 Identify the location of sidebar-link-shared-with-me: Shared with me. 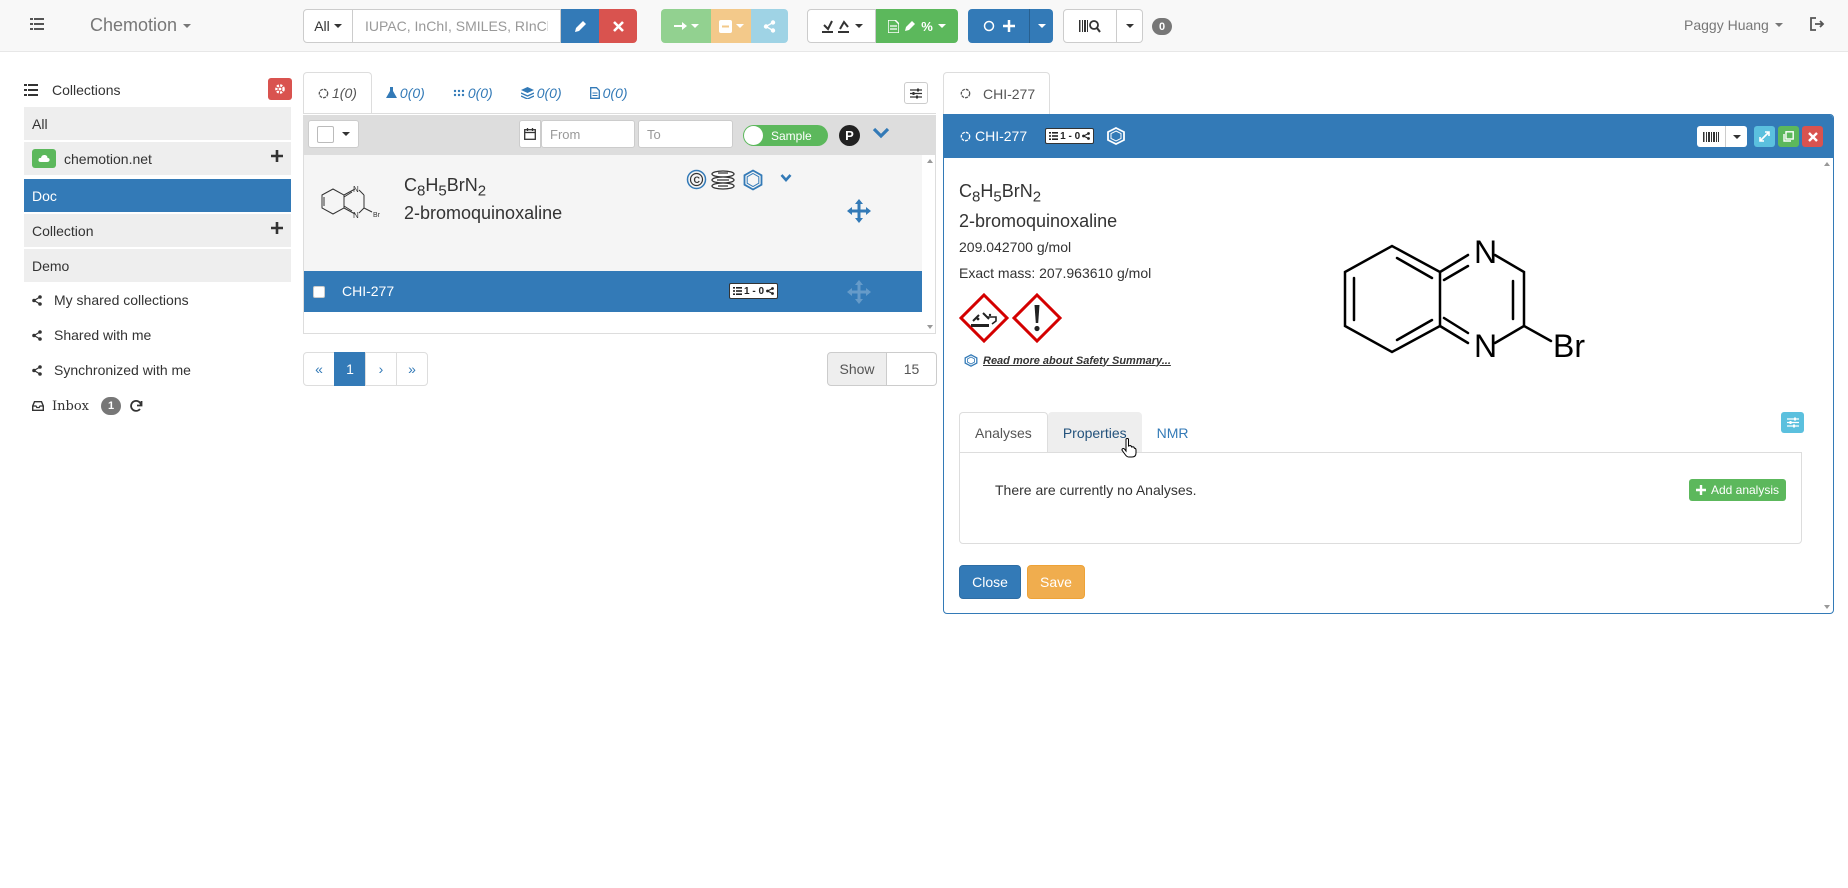
(91, 335).